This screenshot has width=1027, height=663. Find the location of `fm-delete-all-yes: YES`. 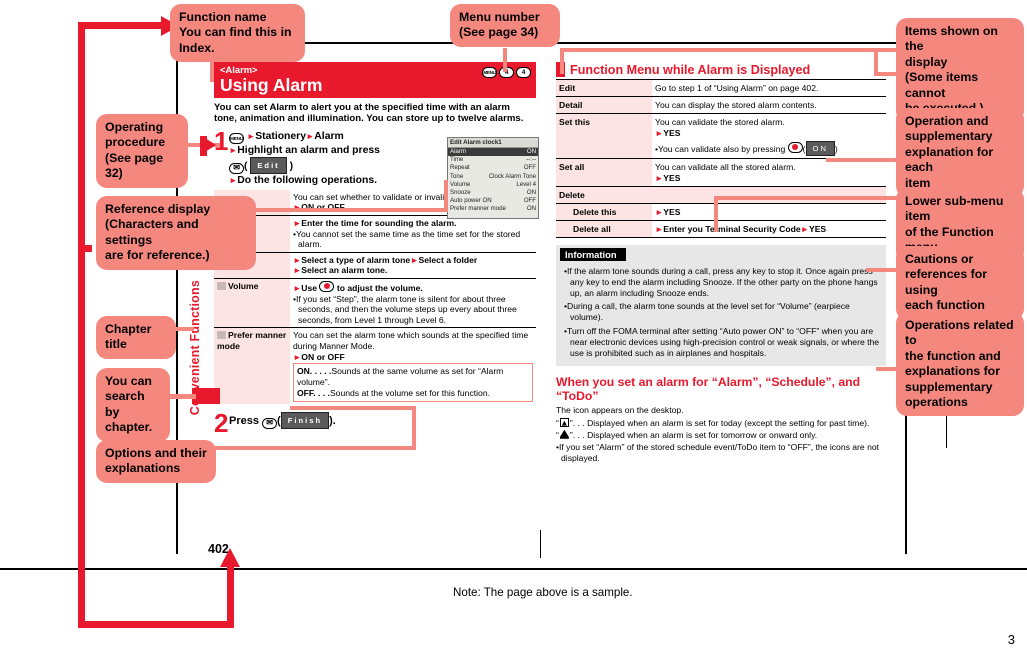

fm-delete-all-yes: YES is located at coordinates (817, 228).